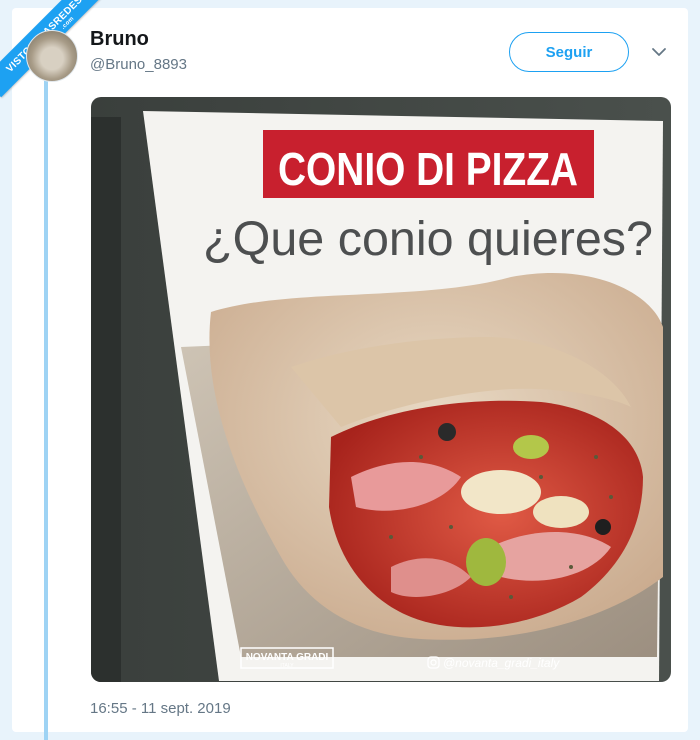 The height and width of the screenshot is (740, 700). I want to click on author-name: Bruno, so click(119, 39).